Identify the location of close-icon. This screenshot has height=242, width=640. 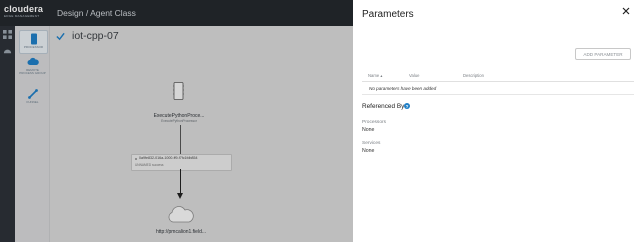
(626, 11).